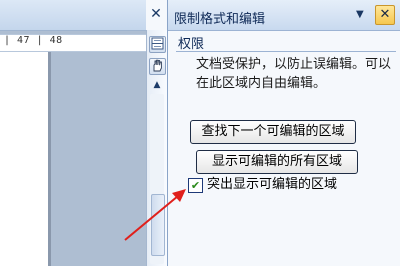 The image size is (400, 266). Describe the element at coordinates (24, 159) in the screenshot. I see `document-page` at that location.